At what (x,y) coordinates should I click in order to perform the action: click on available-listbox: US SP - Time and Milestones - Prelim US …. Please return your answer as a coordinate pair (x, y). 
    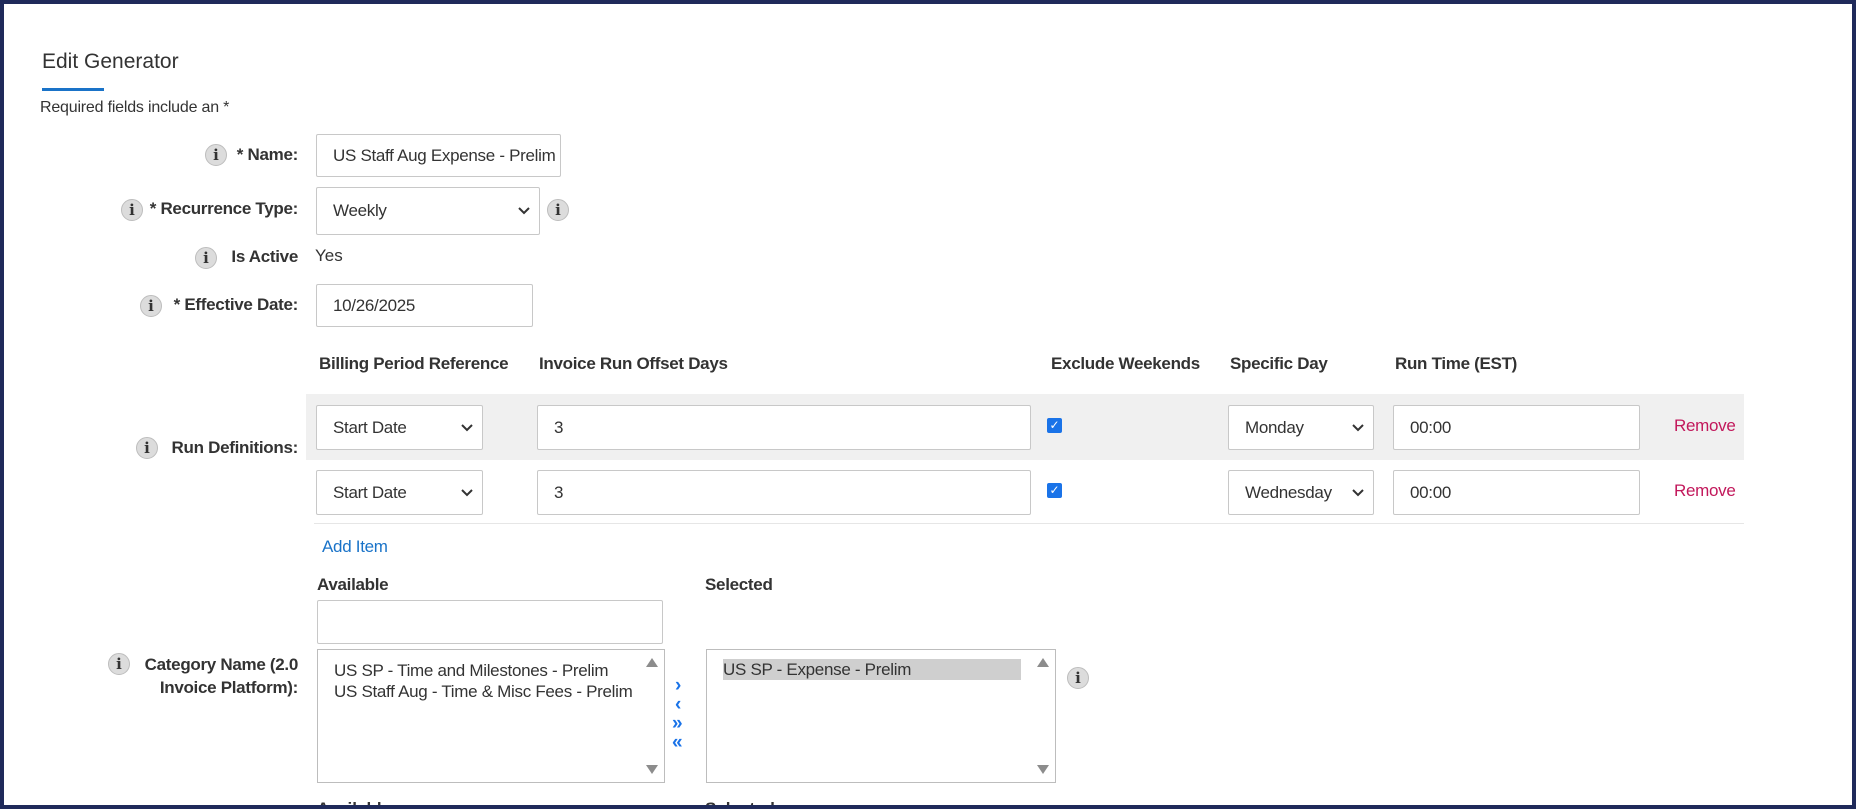
    Looking at the image, I should click on (491, 716).